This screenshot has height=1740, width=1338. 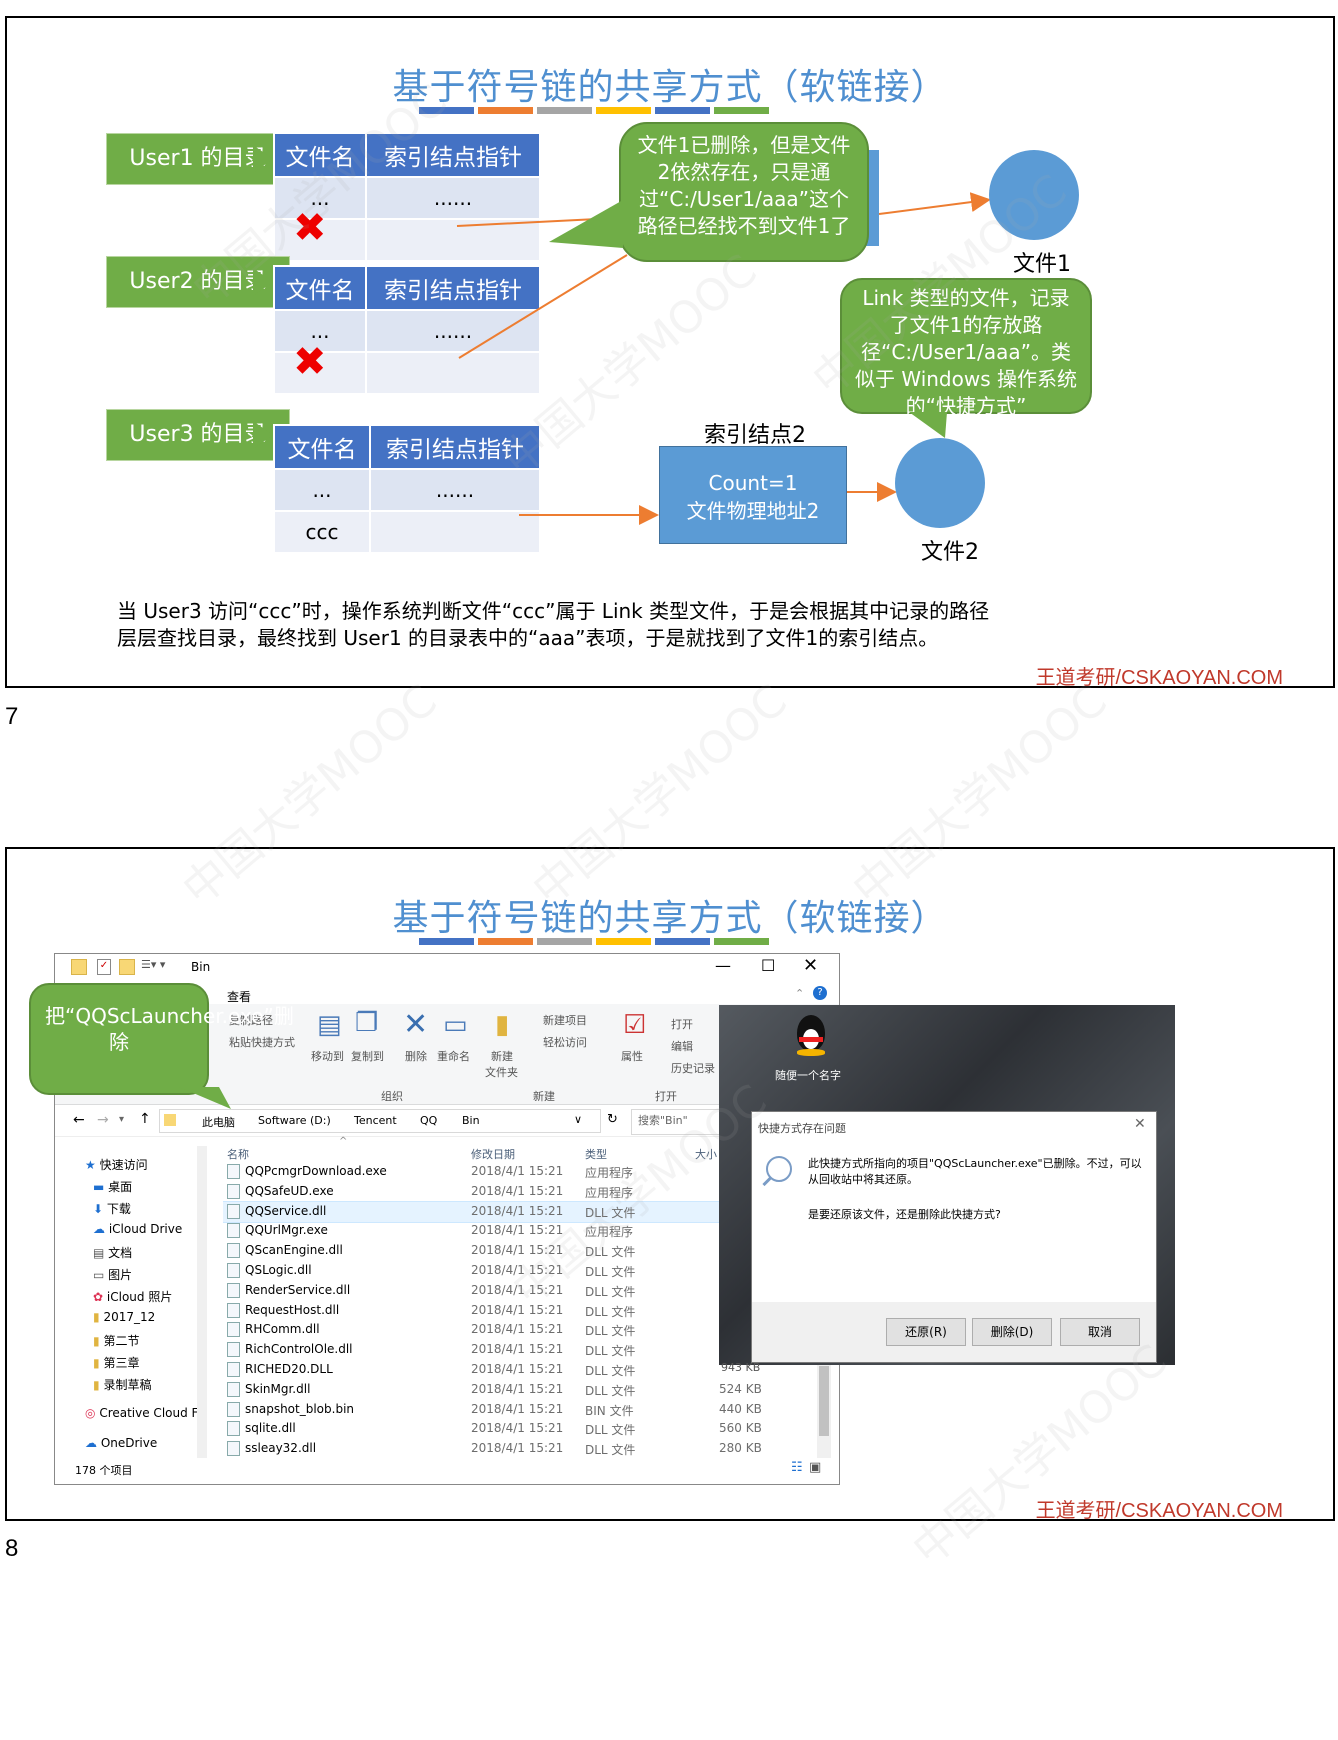 I want to click on close-icon: ✕, so click(x=810, y=965).